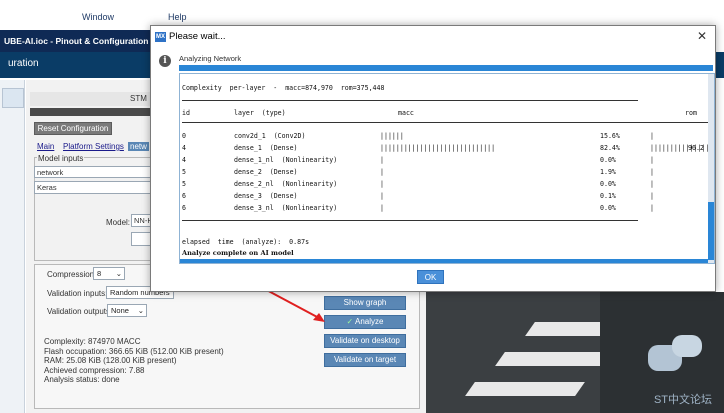 The height and width of the screenshot is (413, 724). What do you see at coordinates (286, 160) in the screenshot?
I see `cell-layer: dense_1_nl (Nonlinearity)` at bounding box center [286, 160].